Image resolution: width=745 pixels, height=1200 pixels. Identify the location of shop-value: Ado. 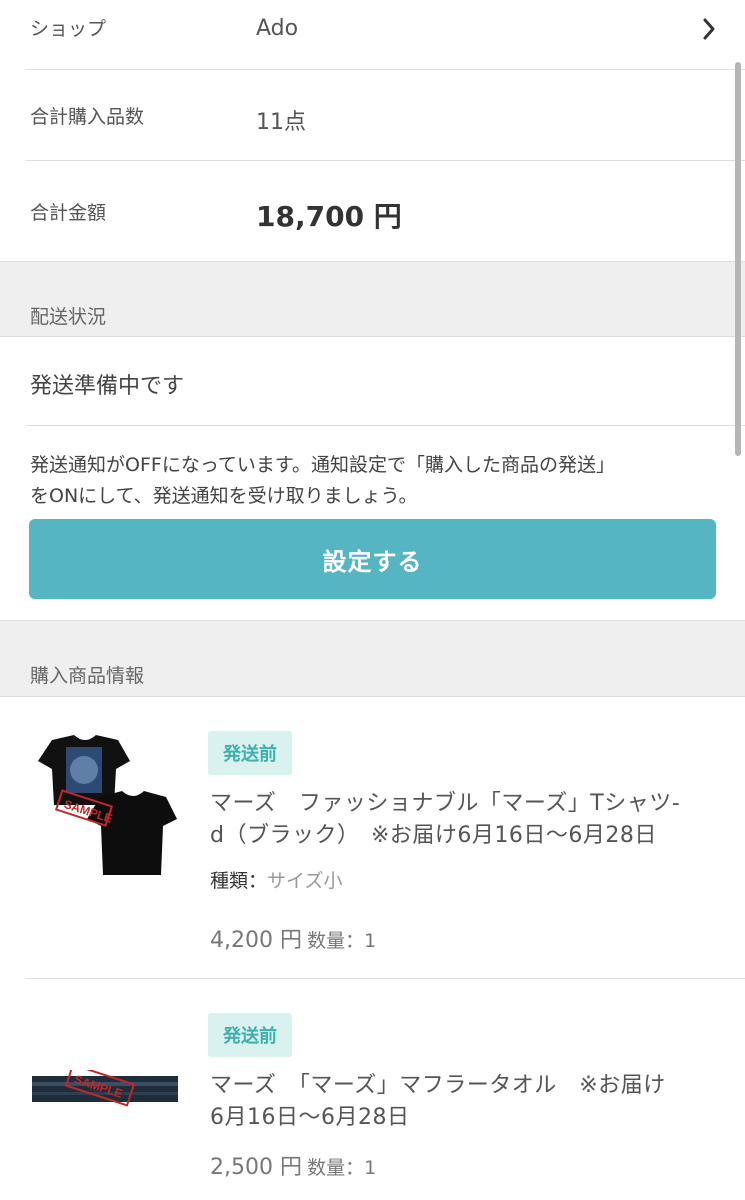
(277, 28).